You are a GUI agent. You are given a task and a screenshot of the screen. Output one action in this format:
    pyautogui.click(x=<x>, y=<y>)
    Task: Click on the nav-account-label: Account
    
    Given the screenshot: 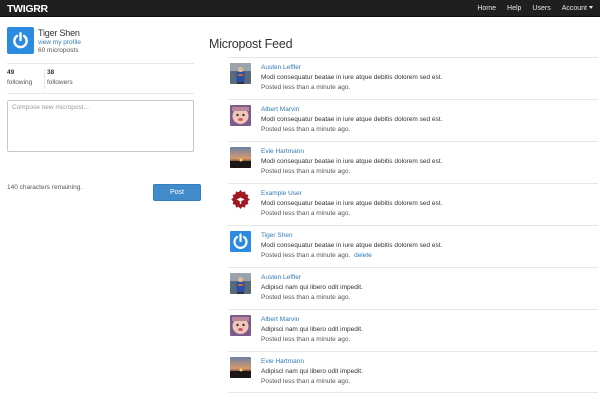 What is the action you would take?
    pyautogui.click(x=574, y=8)
    